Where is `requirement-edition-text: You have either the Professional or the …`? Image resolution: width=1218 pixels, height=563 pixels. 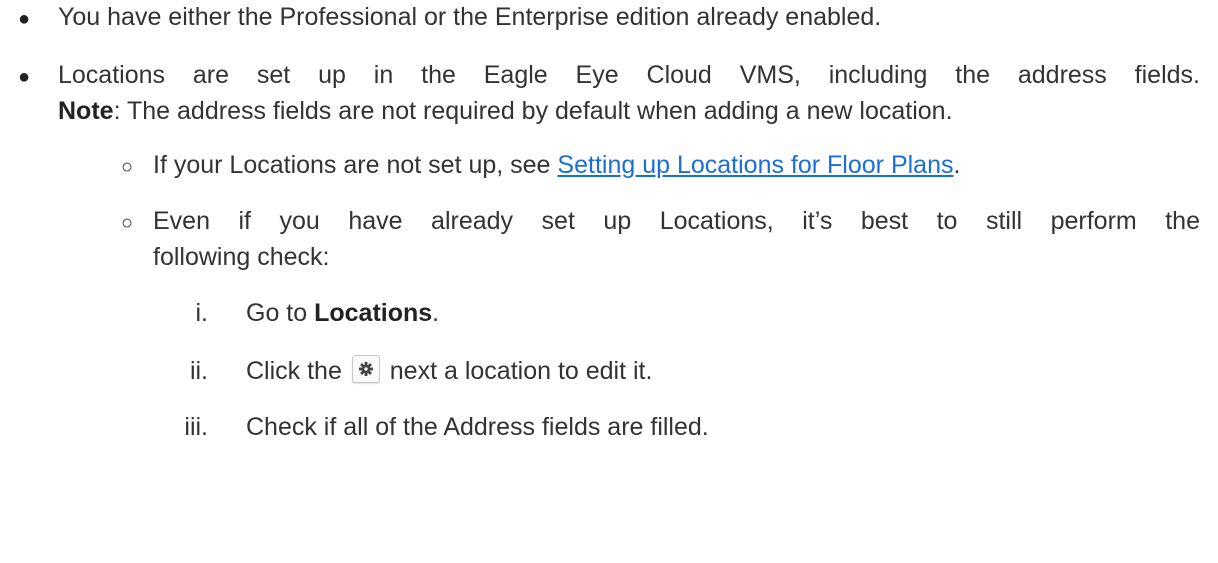 requirement-edition-text: You have either the Professional or the … is located at coordinates (470, 17).